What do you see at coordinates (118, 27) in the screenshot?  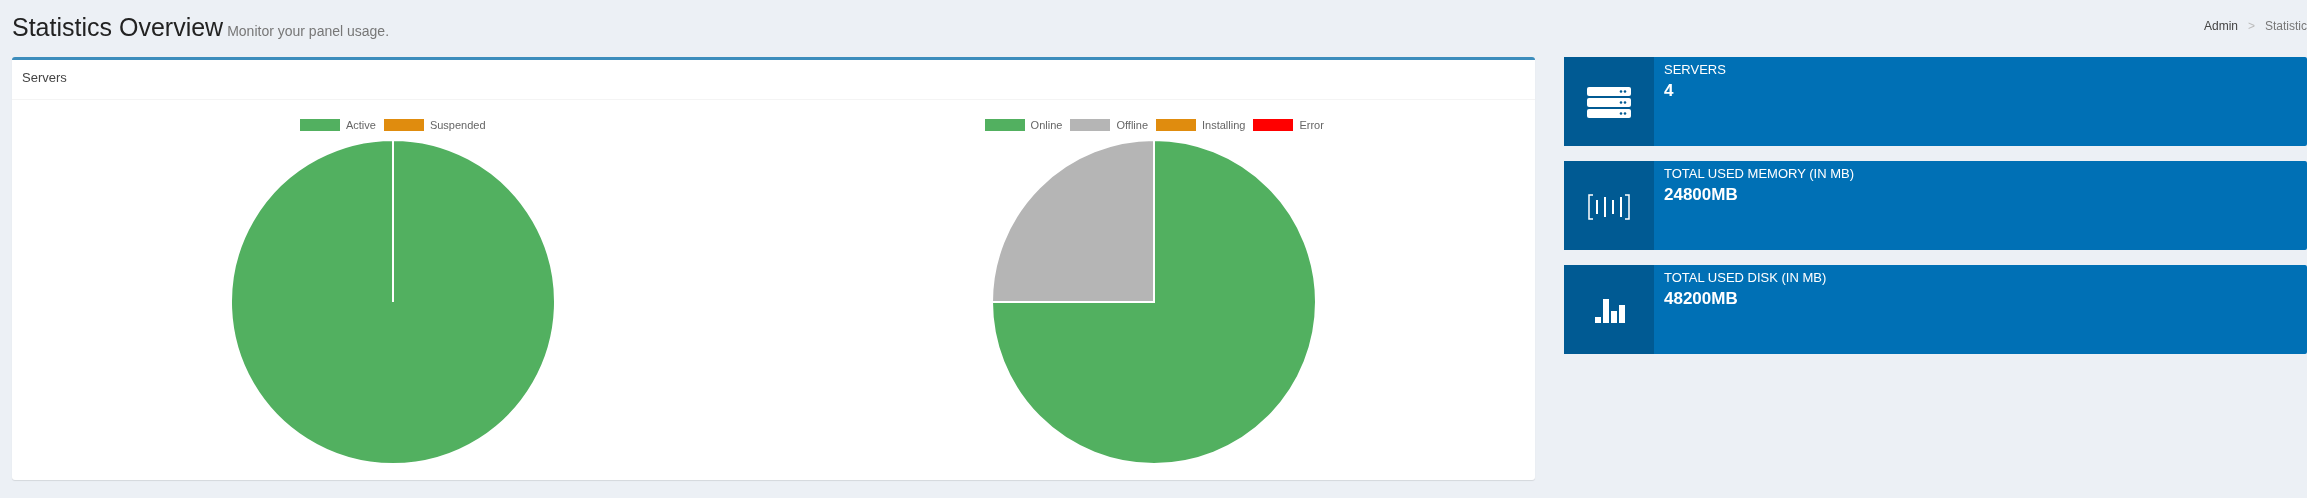 I see `page-title: Statistics Overview` at bounding box center [118, 27].